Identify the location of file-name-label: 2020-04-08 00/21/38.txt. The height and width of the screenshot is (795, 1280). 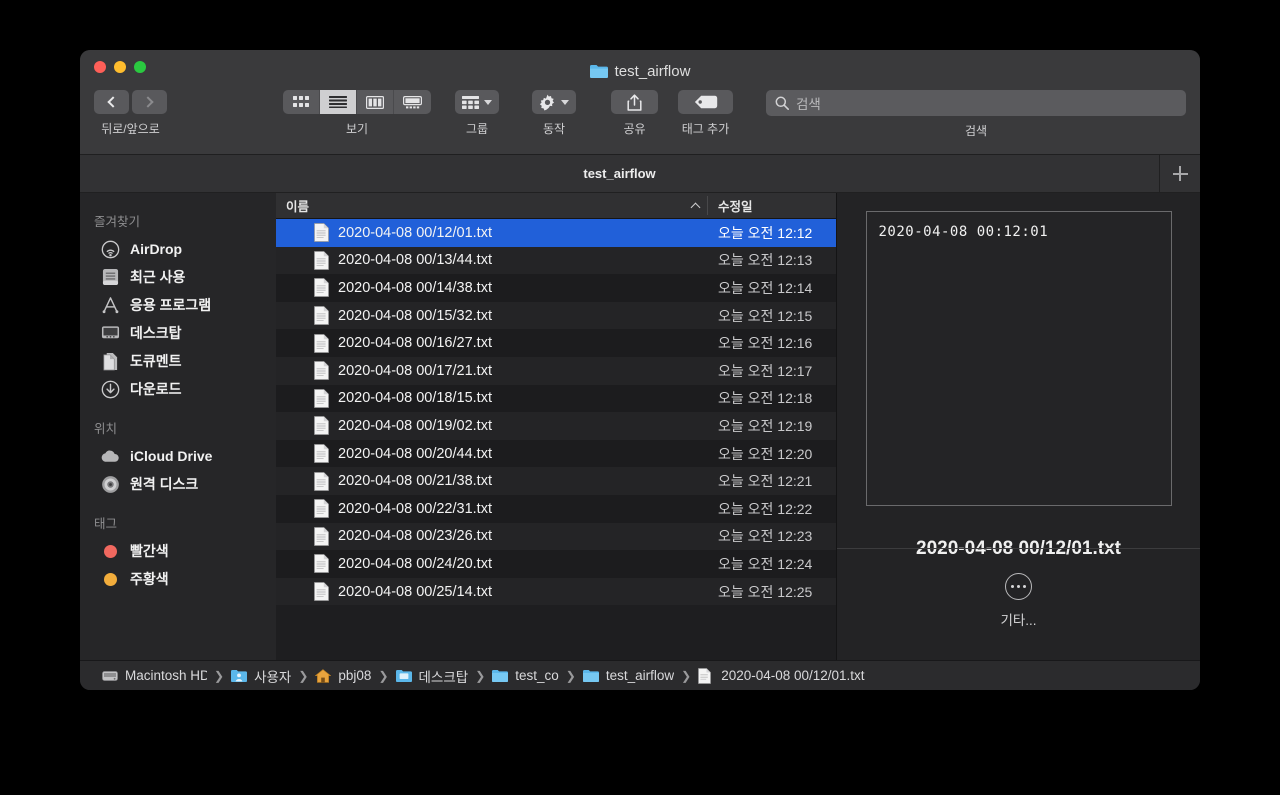
(415, 481).